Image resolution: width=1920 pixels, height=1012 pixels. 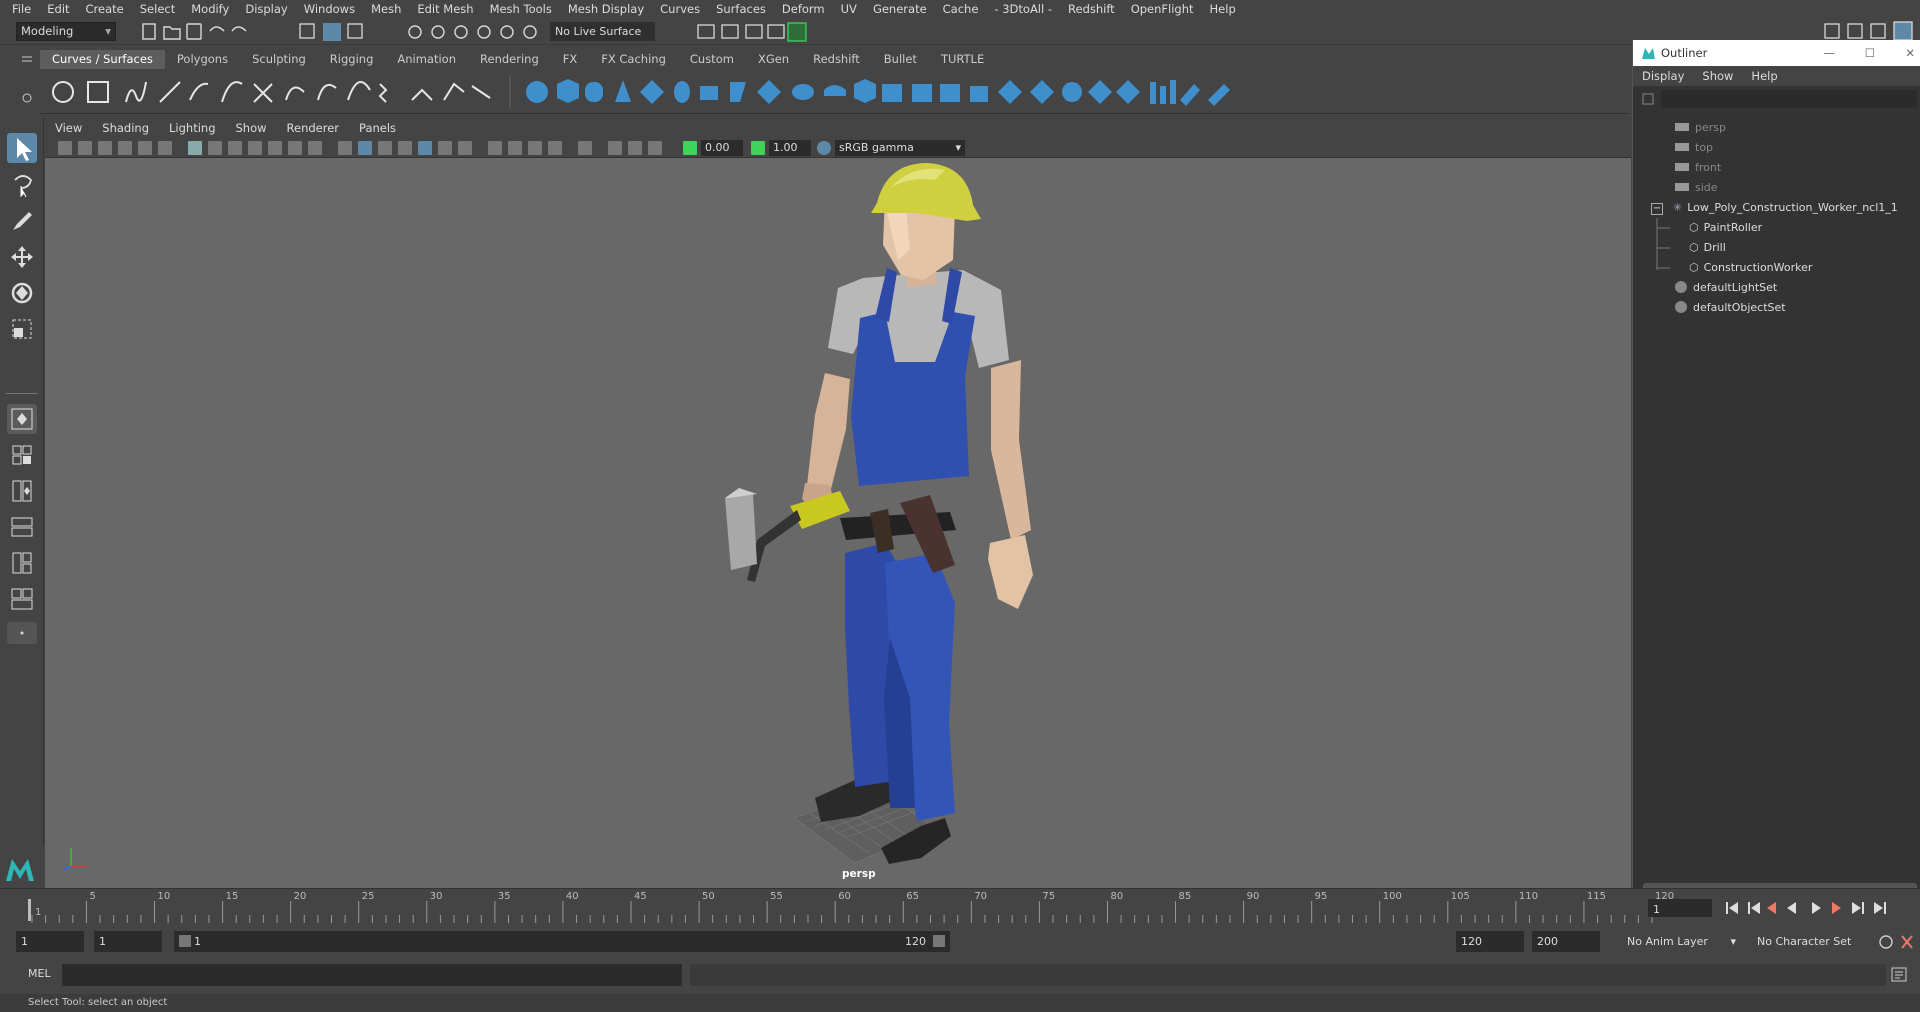 I want to click on menu-surfaces: Surfaces, so click(x=741, y=9).